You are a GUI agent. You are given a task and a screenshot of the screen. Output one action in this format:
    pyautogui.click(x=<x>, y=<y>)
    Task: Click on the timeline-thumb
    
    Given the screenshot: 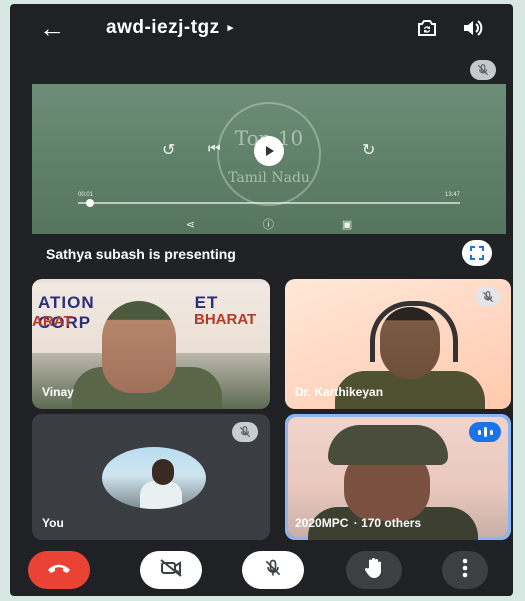 What is the action you would take?
    pyautogui.click(x=89, y=203)
    